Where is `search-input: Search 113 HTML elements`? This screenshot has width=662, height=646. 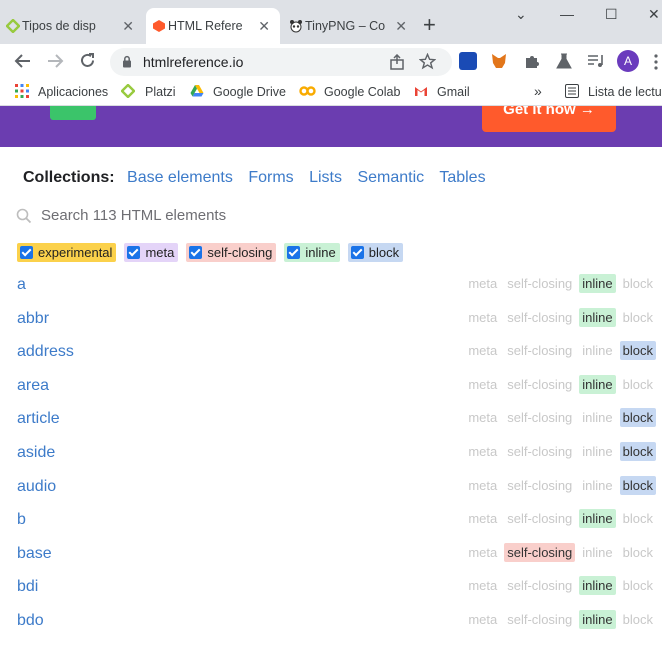 search-input: Search 113 HTML elements is located at coordinates (133, 215).